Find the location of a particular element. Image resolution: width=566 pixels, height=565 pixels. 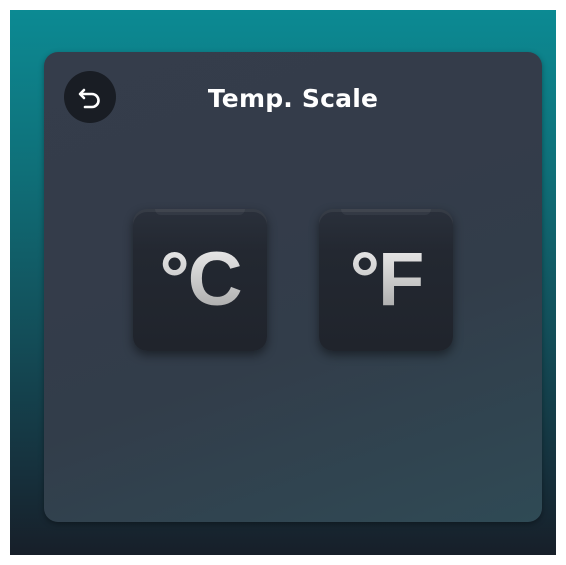

fahrenheit-button: °F is located at coordinates (386, 280).